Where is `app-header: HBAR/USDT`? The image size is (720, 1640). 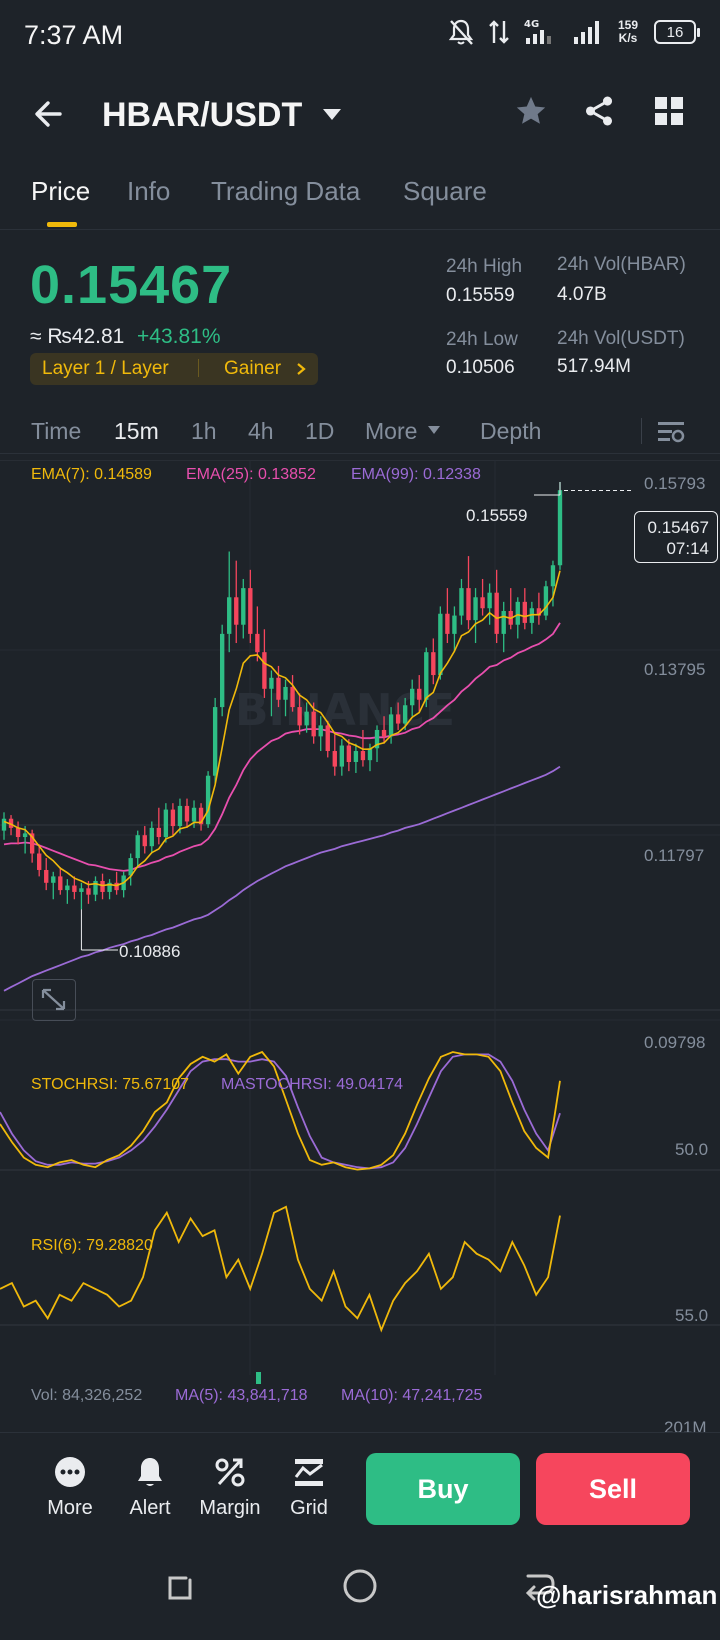
app-header: HBAR/USDT is located at coordinates (360, 116).